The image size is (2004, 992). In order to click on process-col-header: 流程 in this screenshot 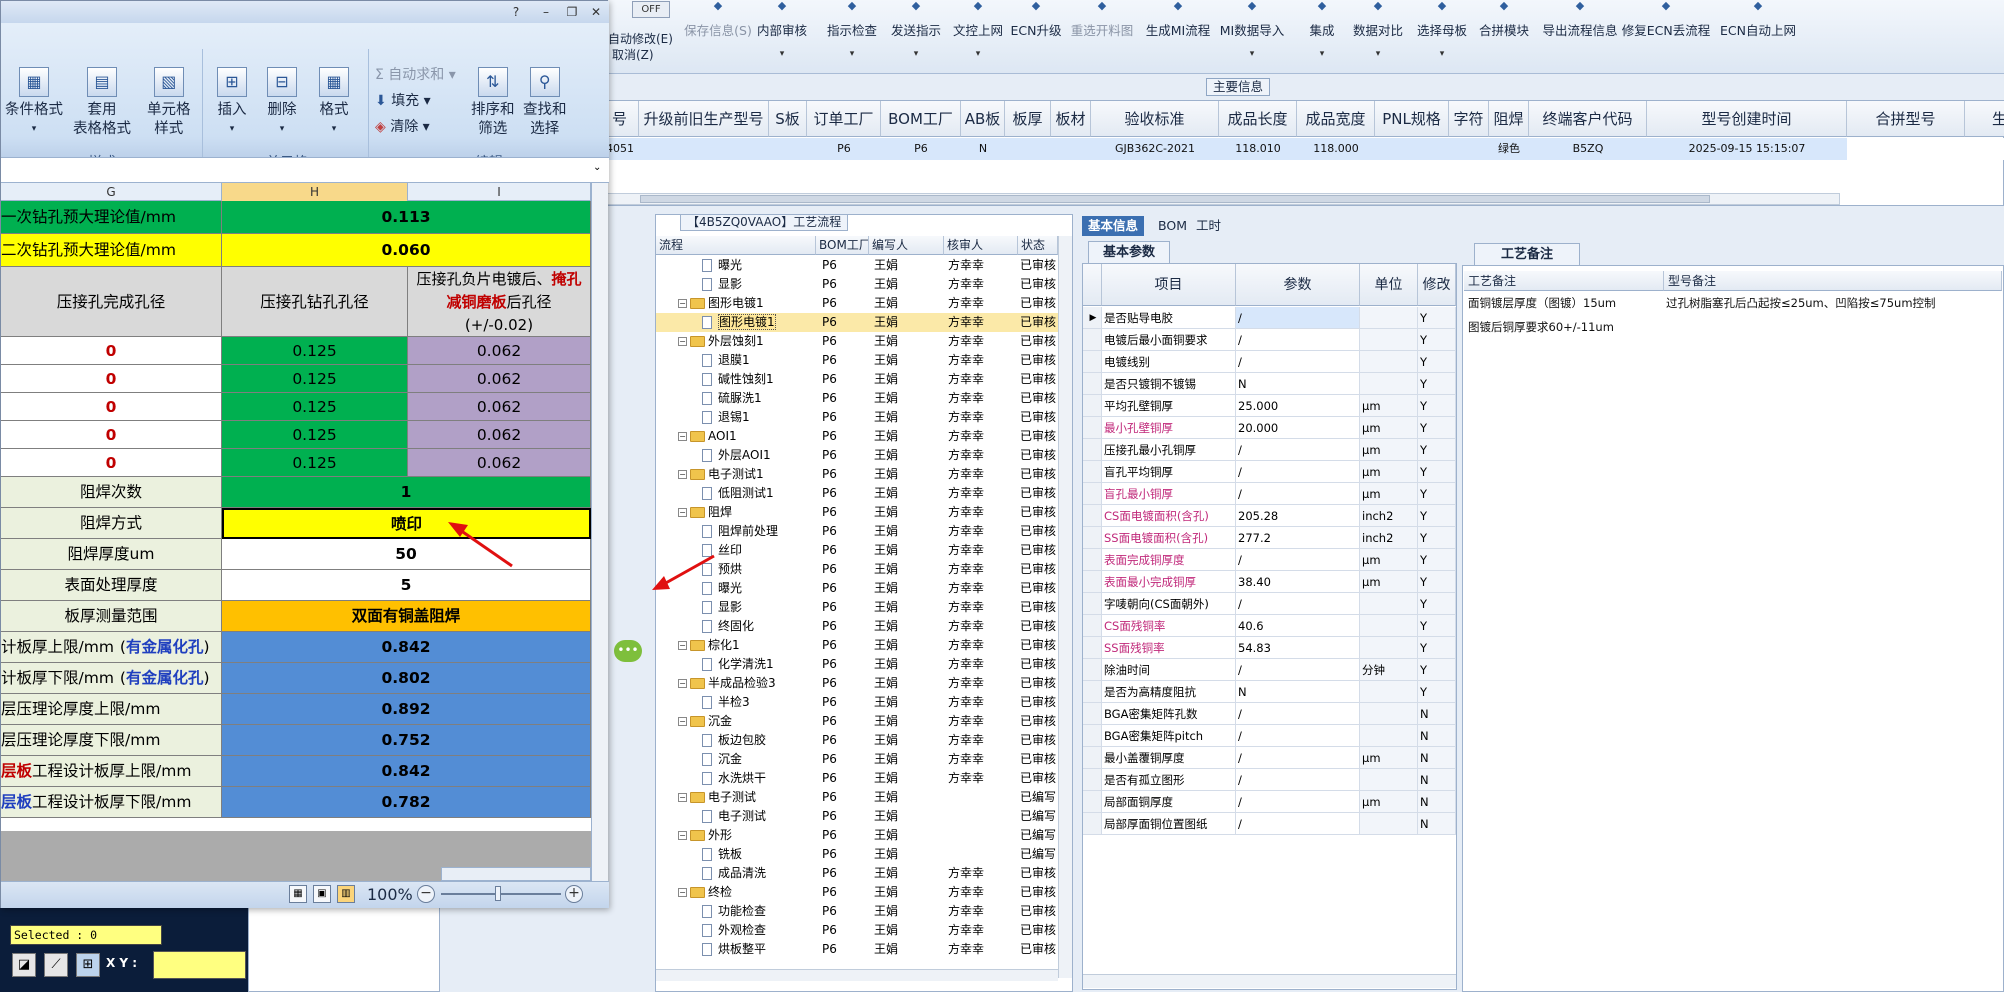, I will do `click(736, 245)`.